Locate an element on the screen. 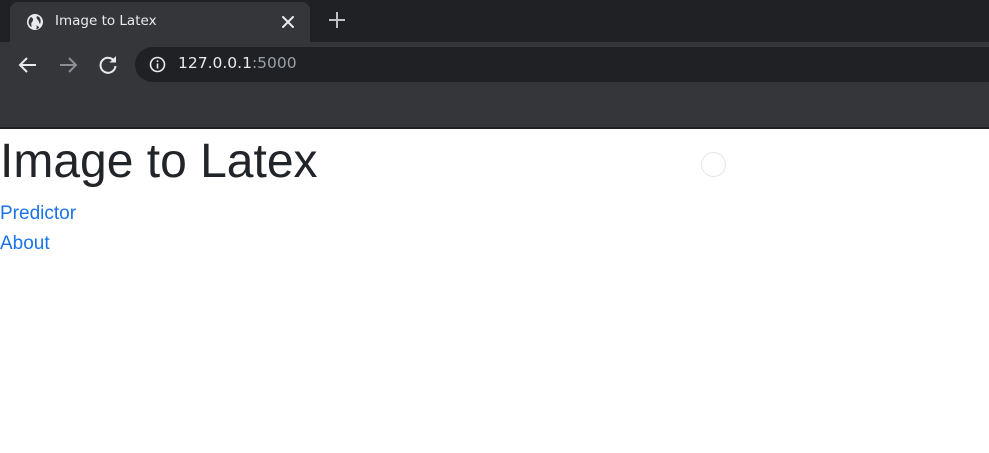 The width and height of the screenshot is (989, 453). url-host: 127.0.0.1 is located at coordinates (215, 63).